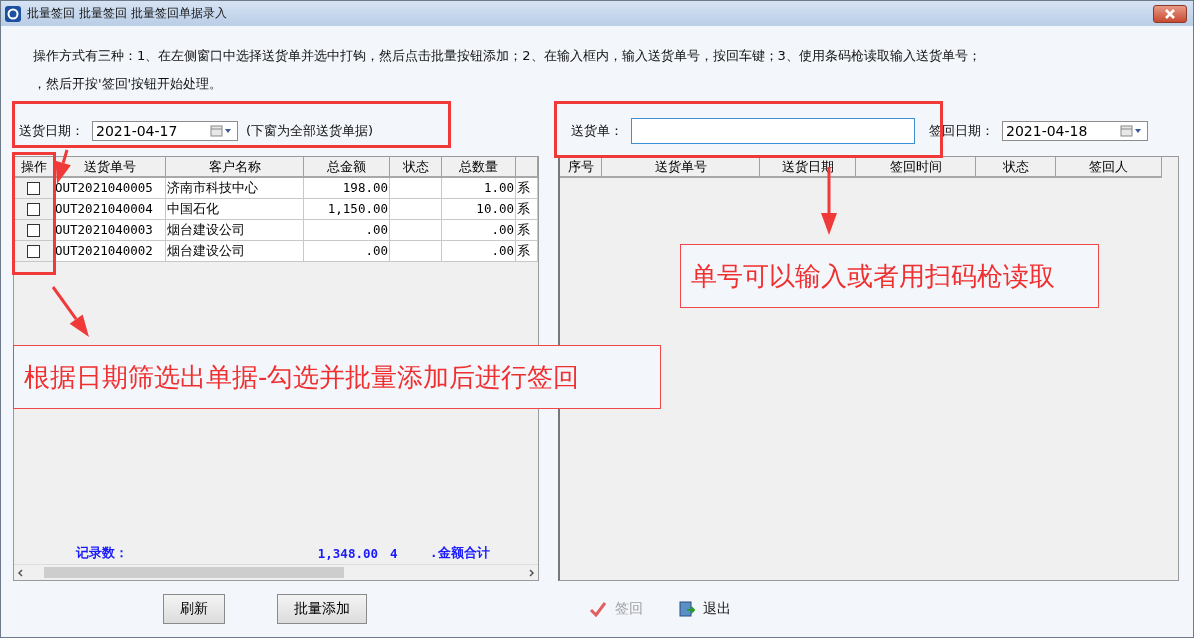  I want to click on annotation-callout: 单号可以输入或者用扫码枪读取, so click(889, 276).